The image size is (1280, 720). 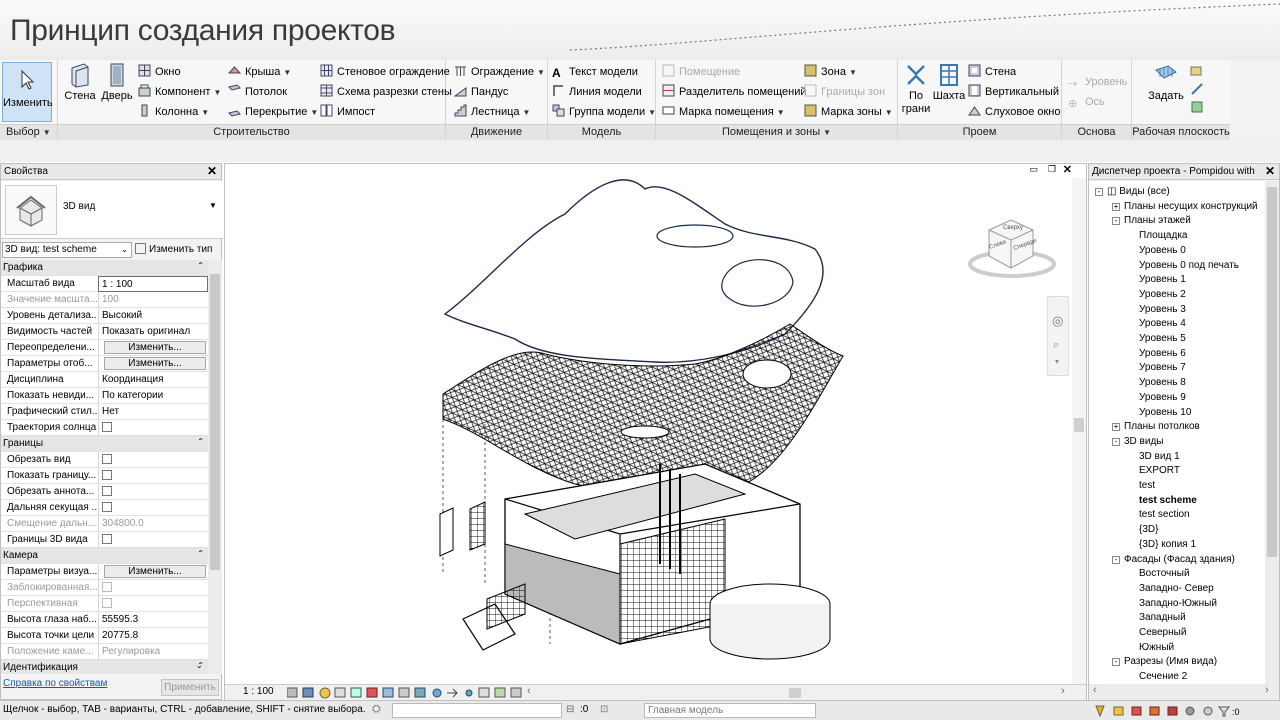 What do you see at coordinates (1137, 441) in the screenshot?
I see `browser-category: -3D виды` at bounding box center [1137, 441].